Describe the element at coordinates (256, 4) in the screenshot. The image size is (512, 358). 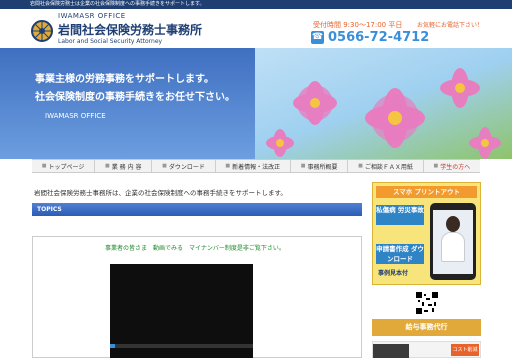
I see `top-announcement-bar: 岩間社会保険労務士は企業の社会保険制度への事務手続きをサポートします。` at that location.